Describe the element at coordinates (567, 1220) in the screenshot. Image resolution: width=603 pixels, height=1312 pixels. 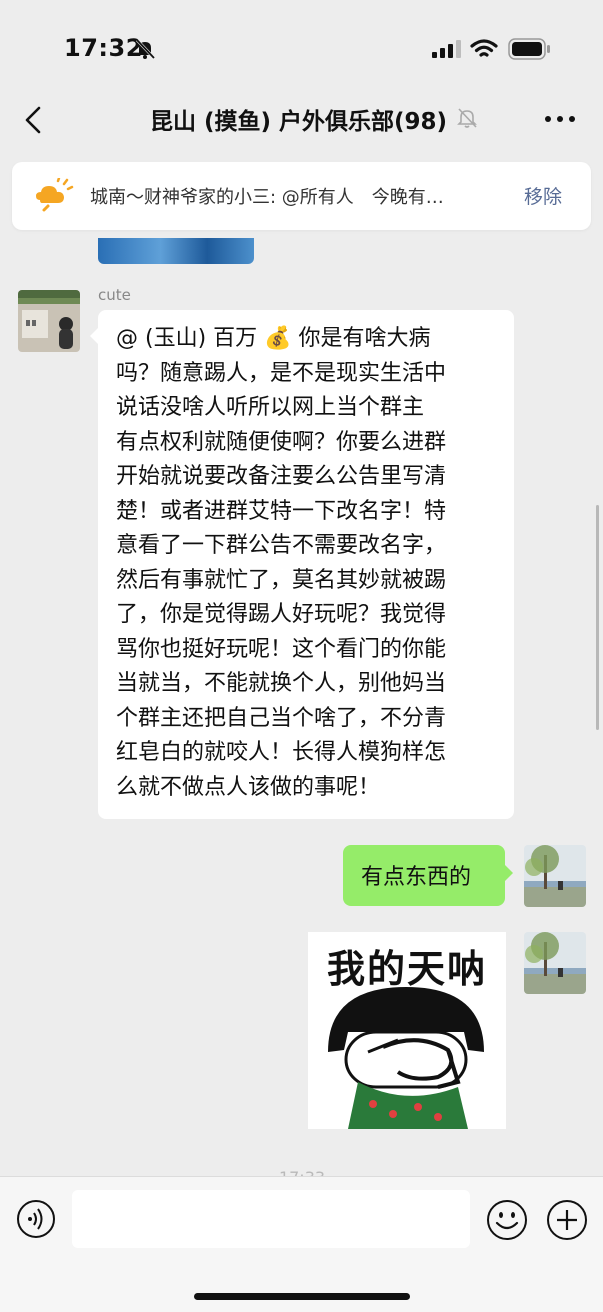
I see `plus-icon` at that location.